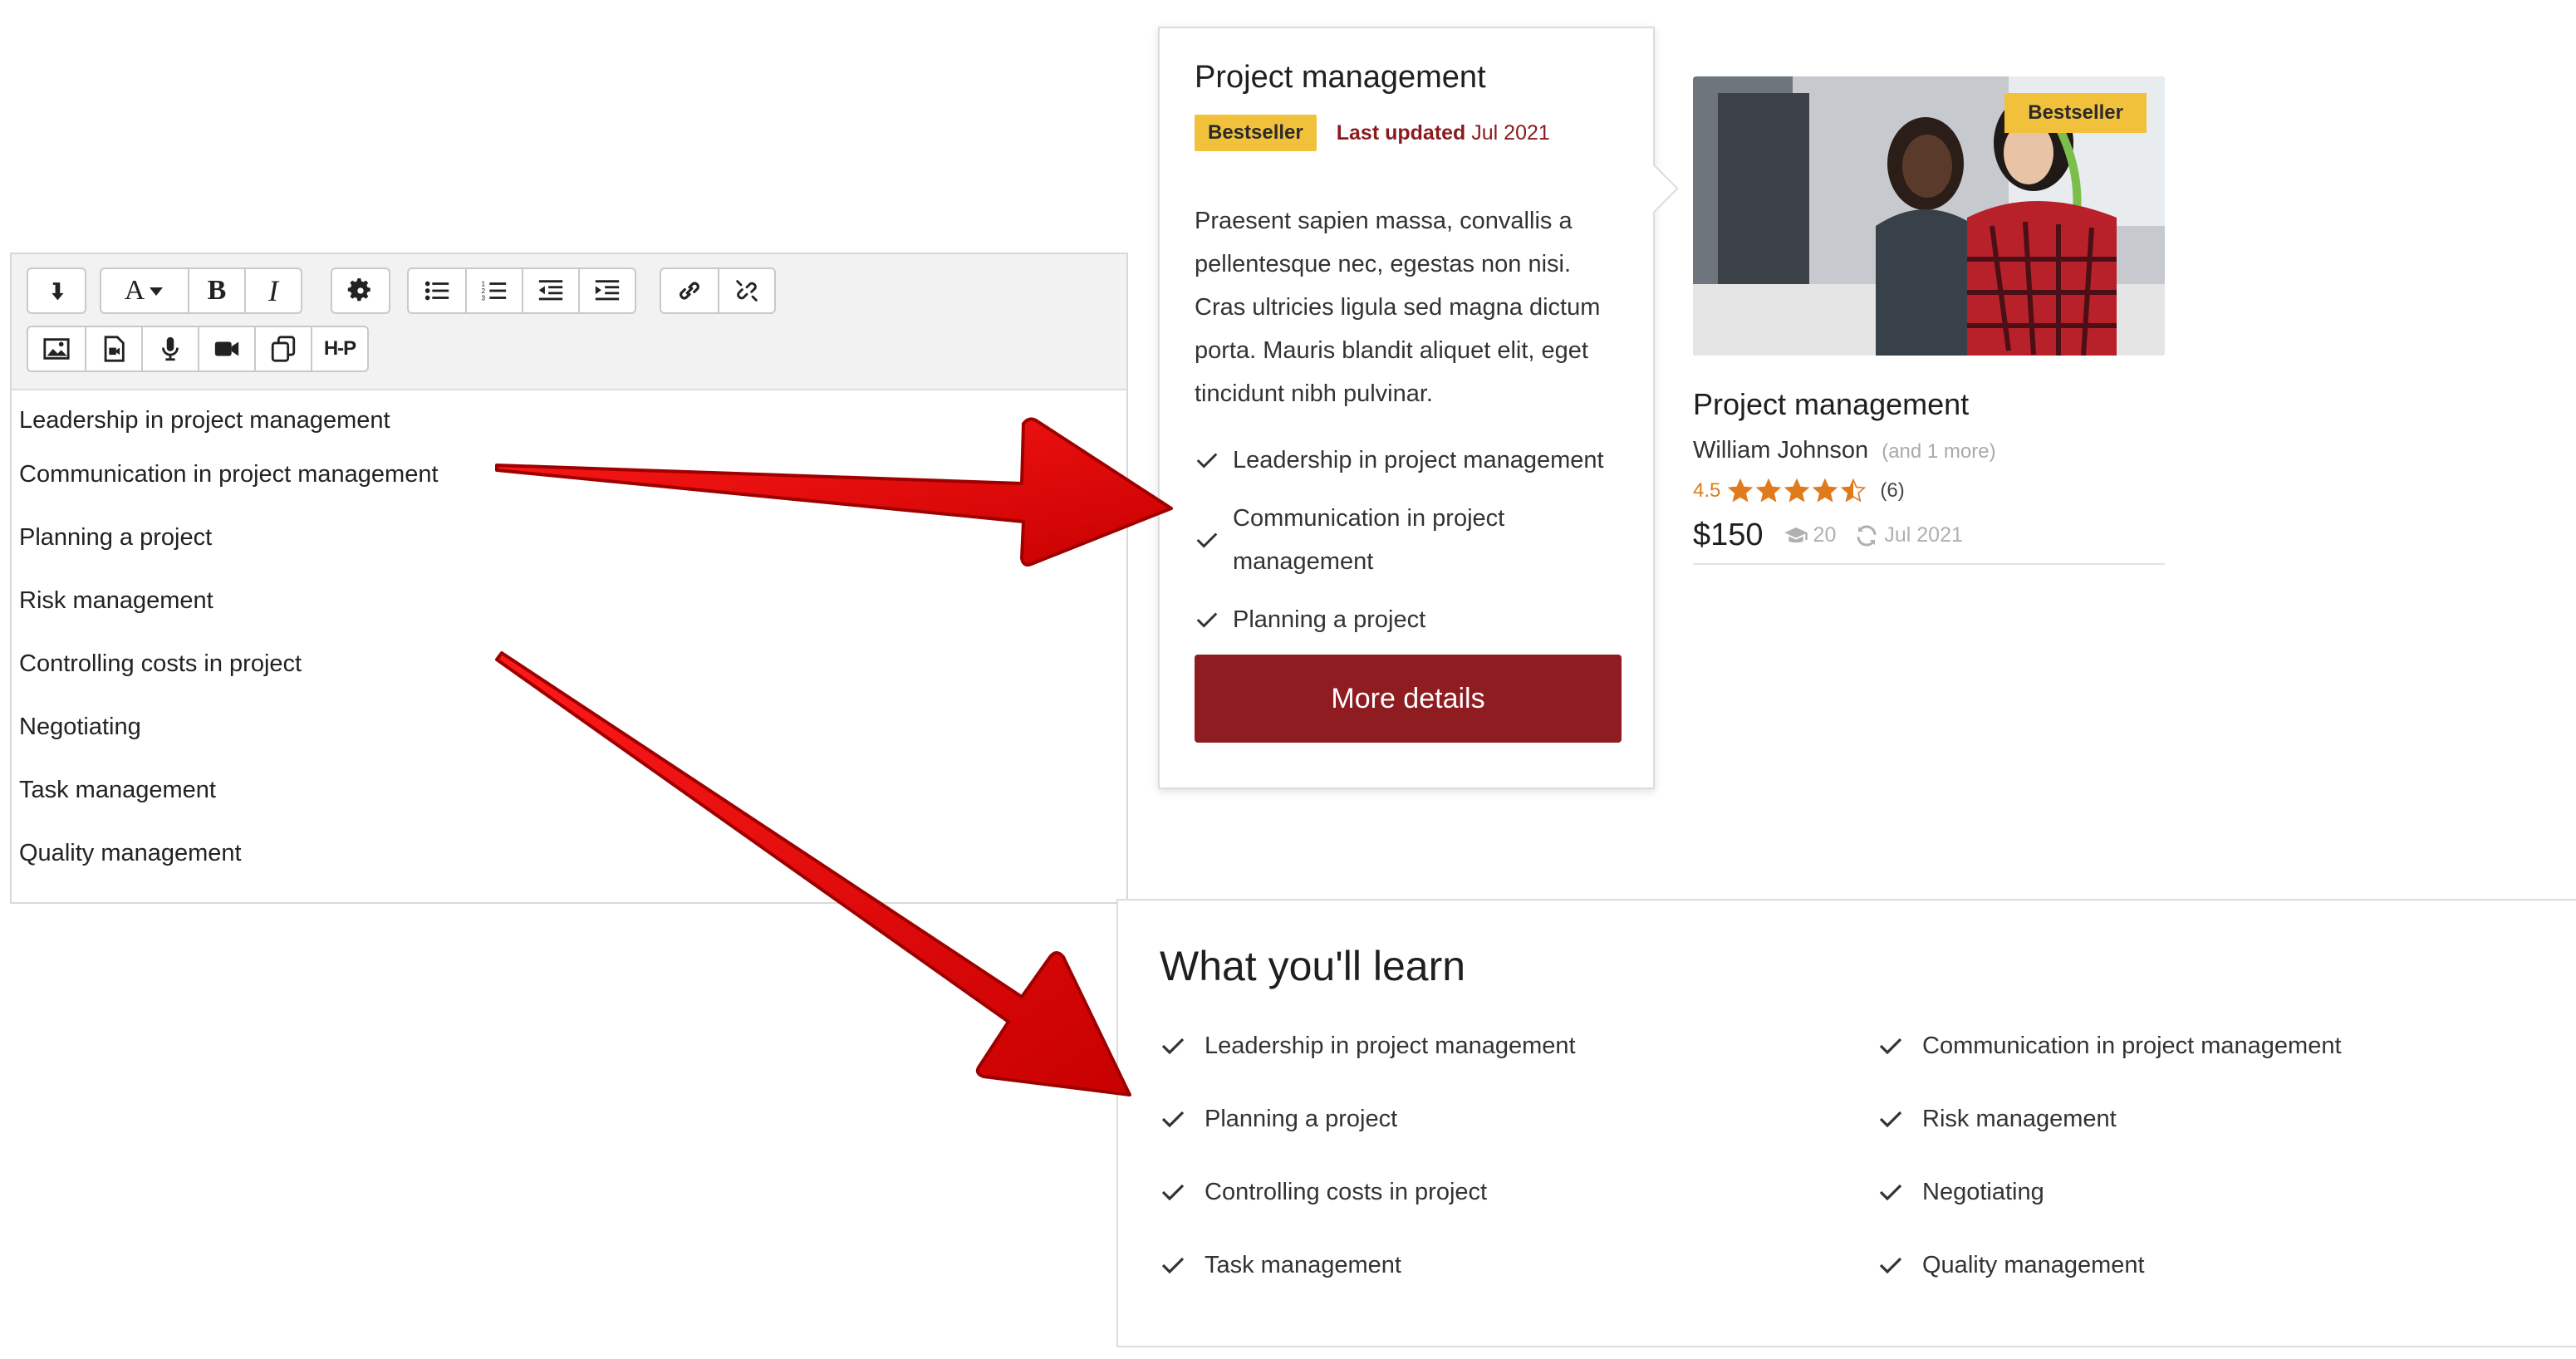 Image resolution: width=2576 pixels, height=1359 pixels. I want to click on check-label: Communication in project management, so click(1369, 540).